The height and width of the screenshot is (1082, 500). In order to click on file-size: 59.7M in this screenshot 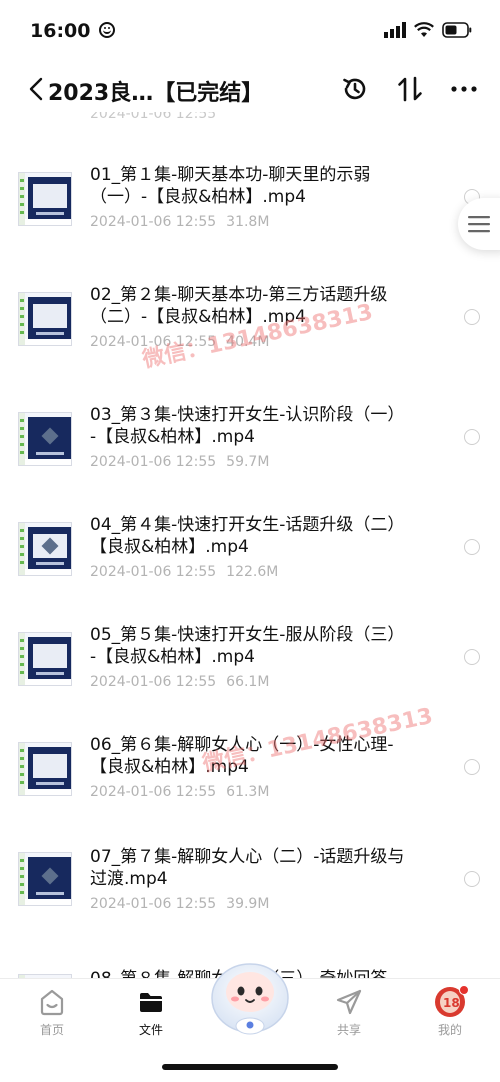, I will do `click(248, 462)`.